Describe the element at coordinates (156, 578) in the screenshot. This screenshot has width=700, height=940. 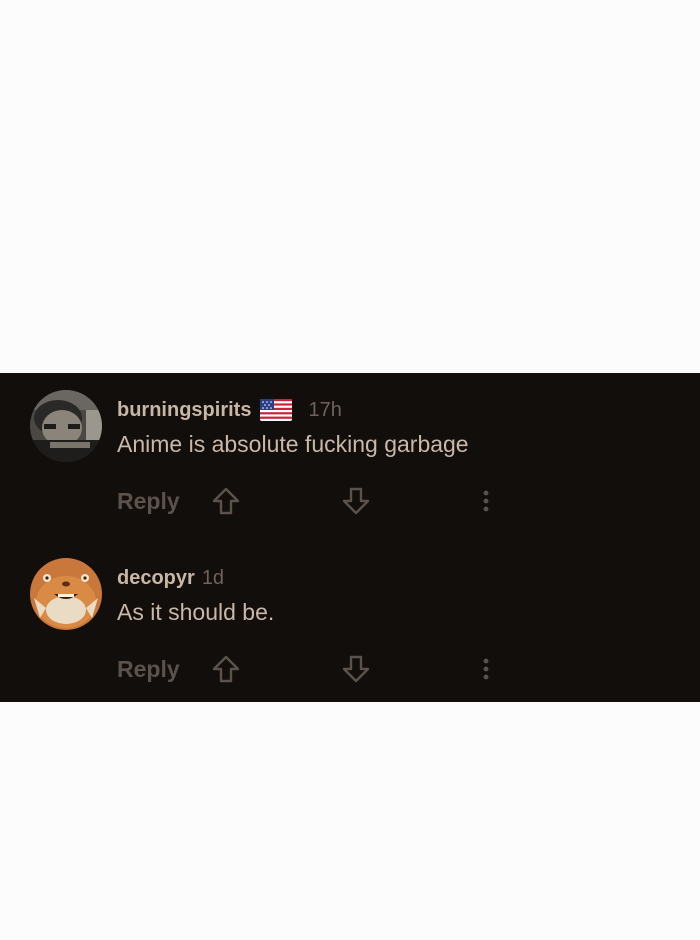
I see `username: decopyr` at that location.